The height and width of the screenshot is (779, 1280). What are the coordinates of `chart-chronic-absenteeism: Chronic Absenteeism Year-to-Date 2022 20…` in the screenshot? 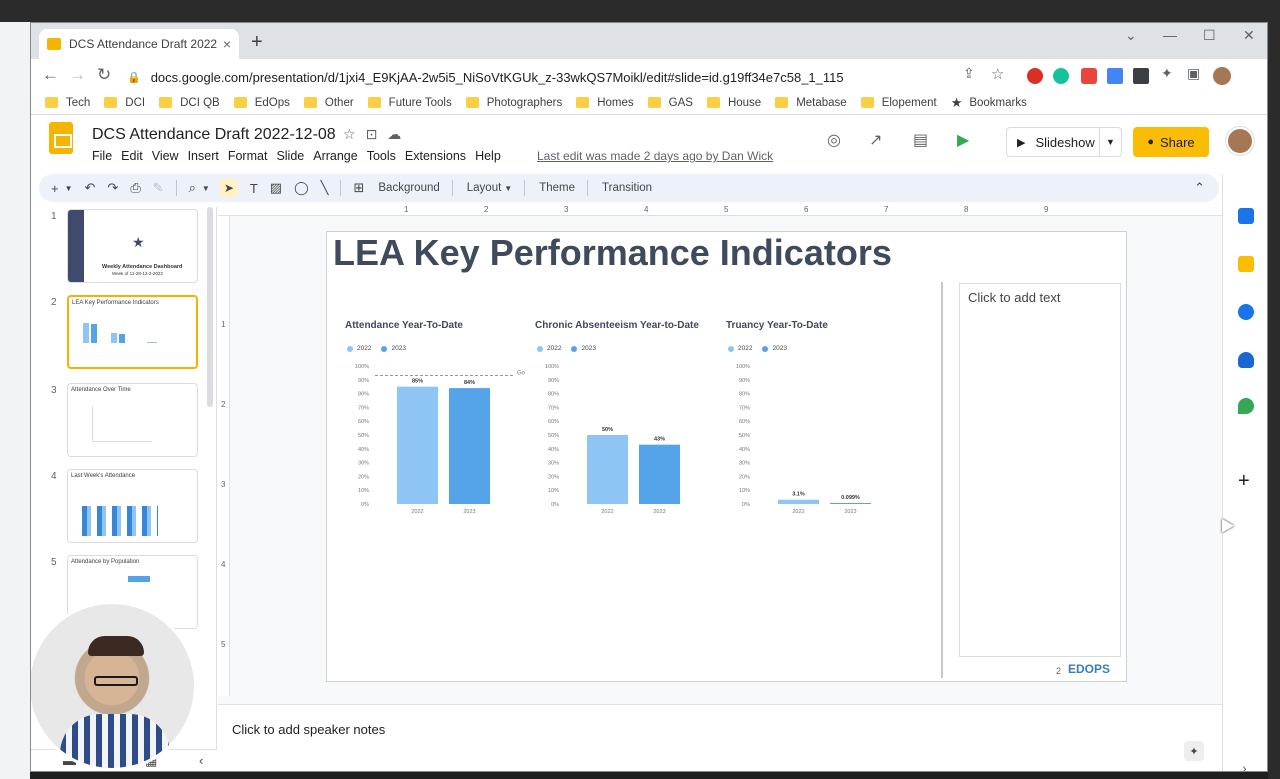 It's located at (625, 430).